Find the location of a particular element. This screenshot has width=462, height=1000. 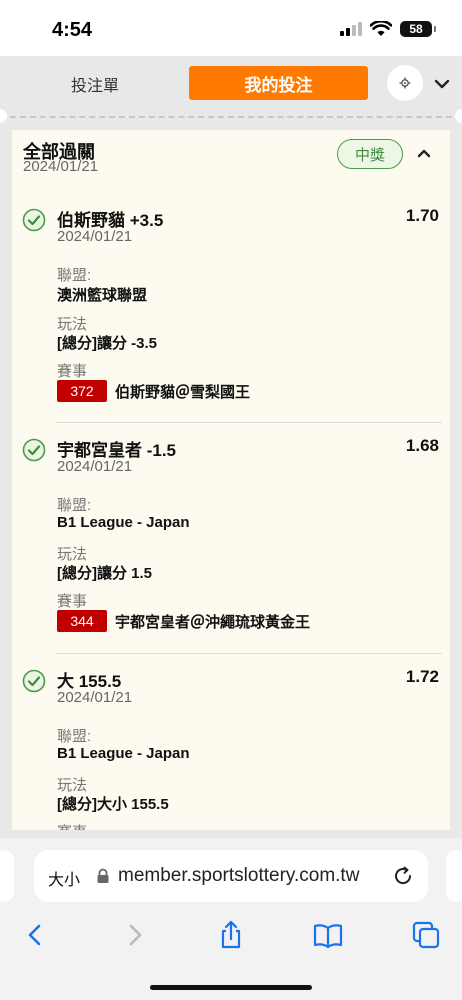

battery-icon: 58 is located at coordinates (418, 29).